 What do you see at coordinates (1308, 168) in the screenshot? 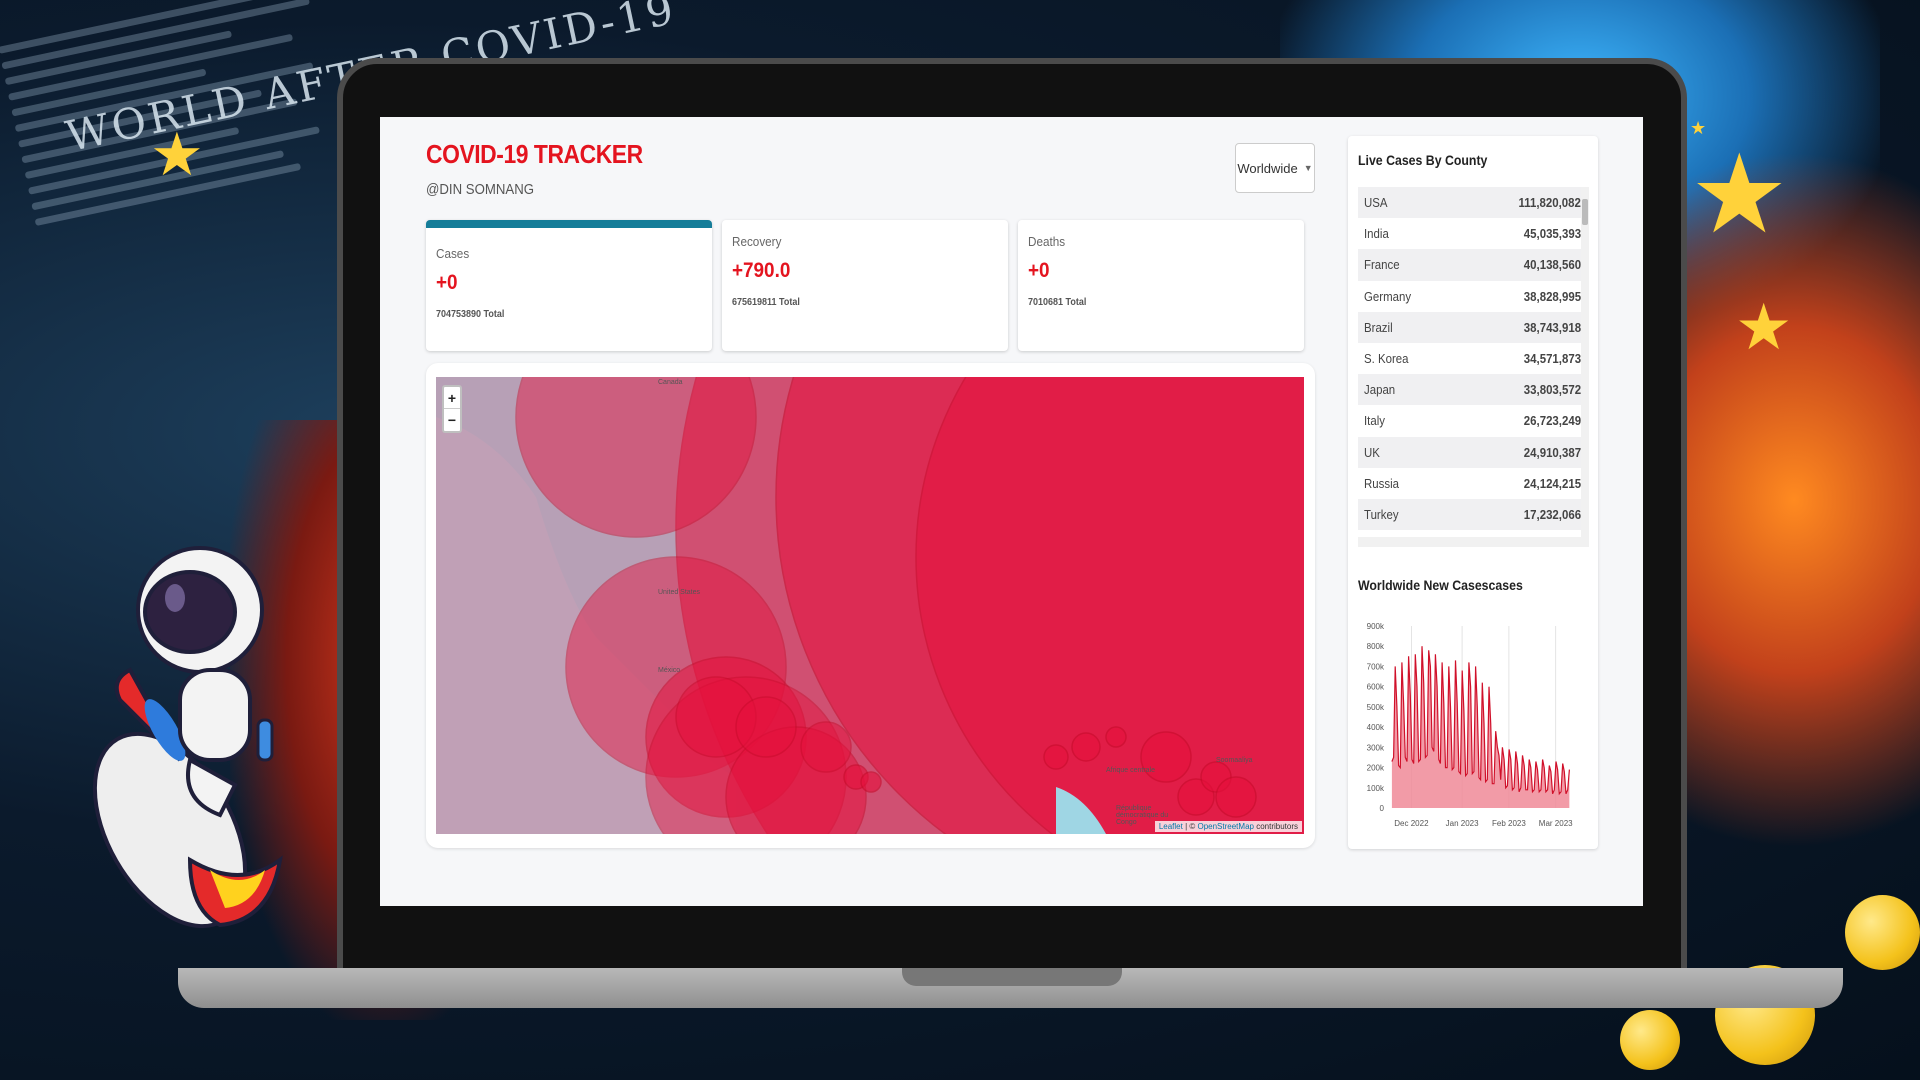
I see `caret-down-icon: ▼` at bounding box center [1308, 168].